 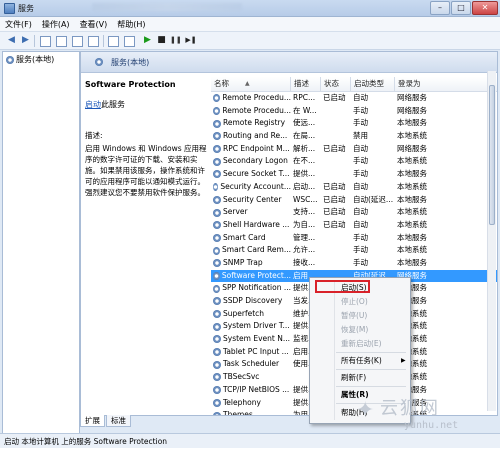 I want to click on window-controls: – □ ✕, so click(x=464, y=8).